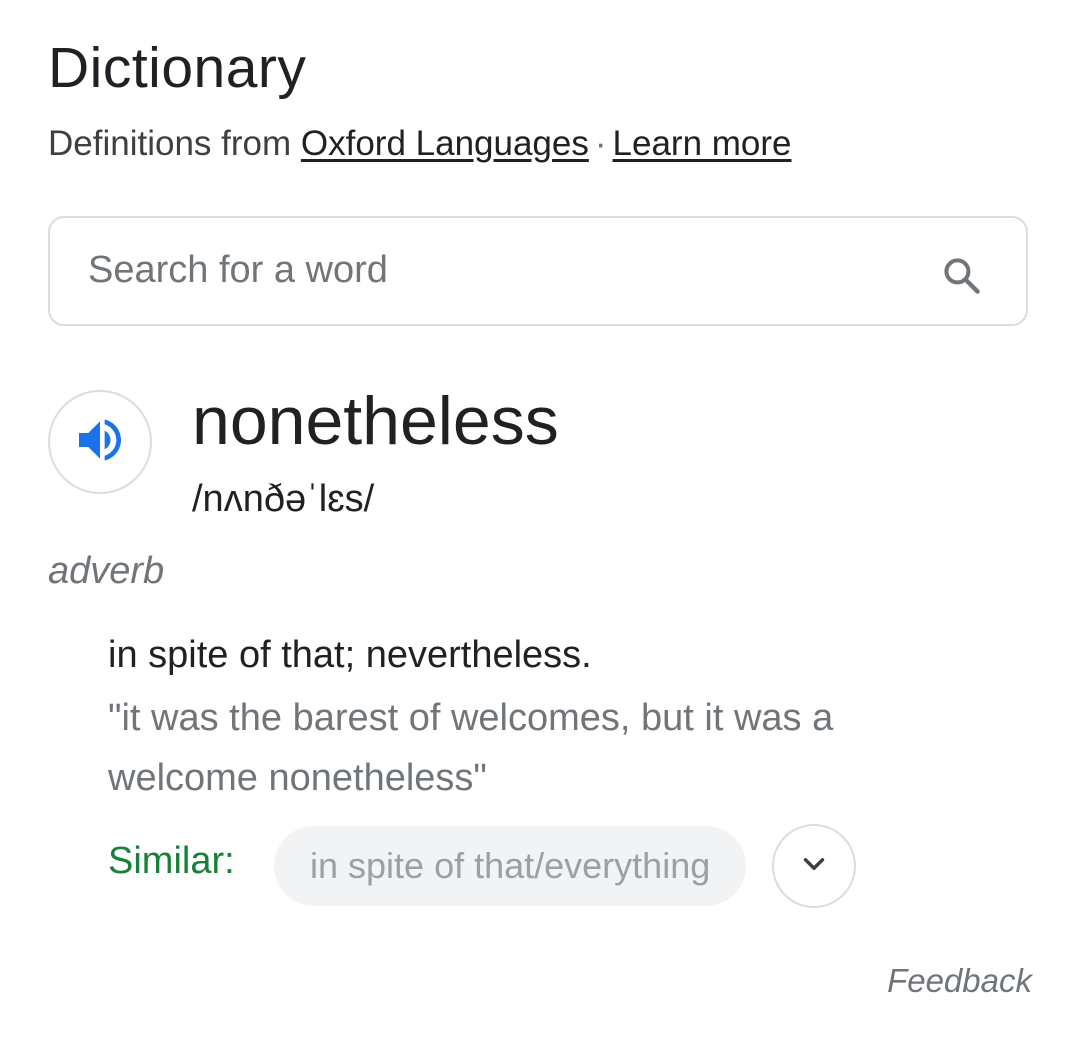  I want to click on search-input, so click(498, 270).